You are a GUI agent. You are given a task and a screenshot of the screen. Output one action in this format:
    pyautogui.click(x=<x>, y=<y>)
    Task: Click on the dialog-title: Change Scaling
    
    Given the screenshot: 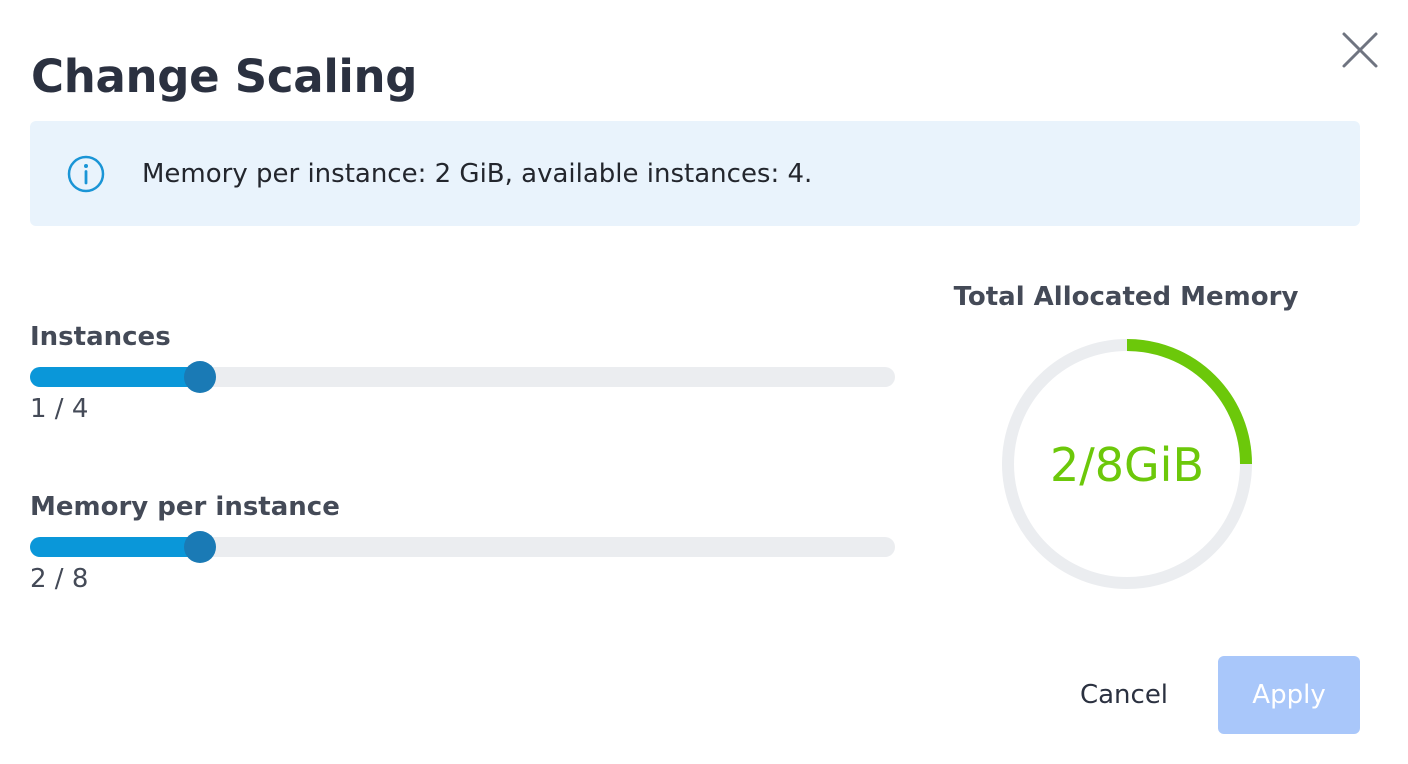 What is the action you would take?
    pyautogui.click(x=224, y=76)
    